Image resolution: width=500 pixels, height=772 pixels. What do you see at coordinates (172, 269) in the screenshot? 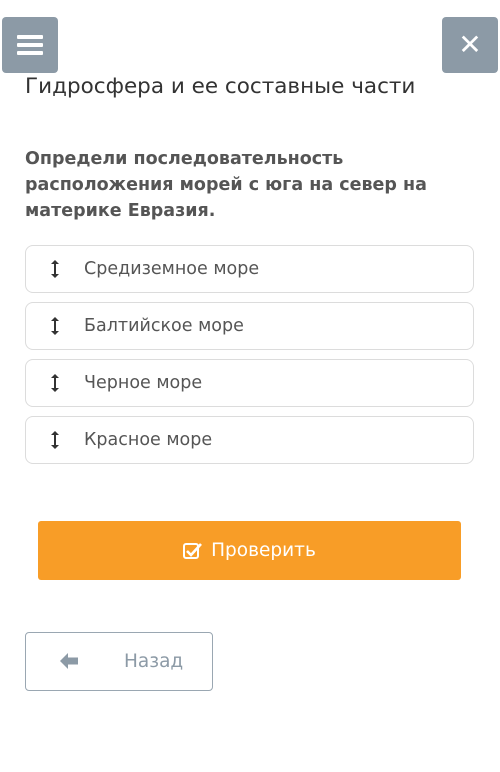
I see `sortable-item-label: Средиземное море` at bounding box center [172, 269].